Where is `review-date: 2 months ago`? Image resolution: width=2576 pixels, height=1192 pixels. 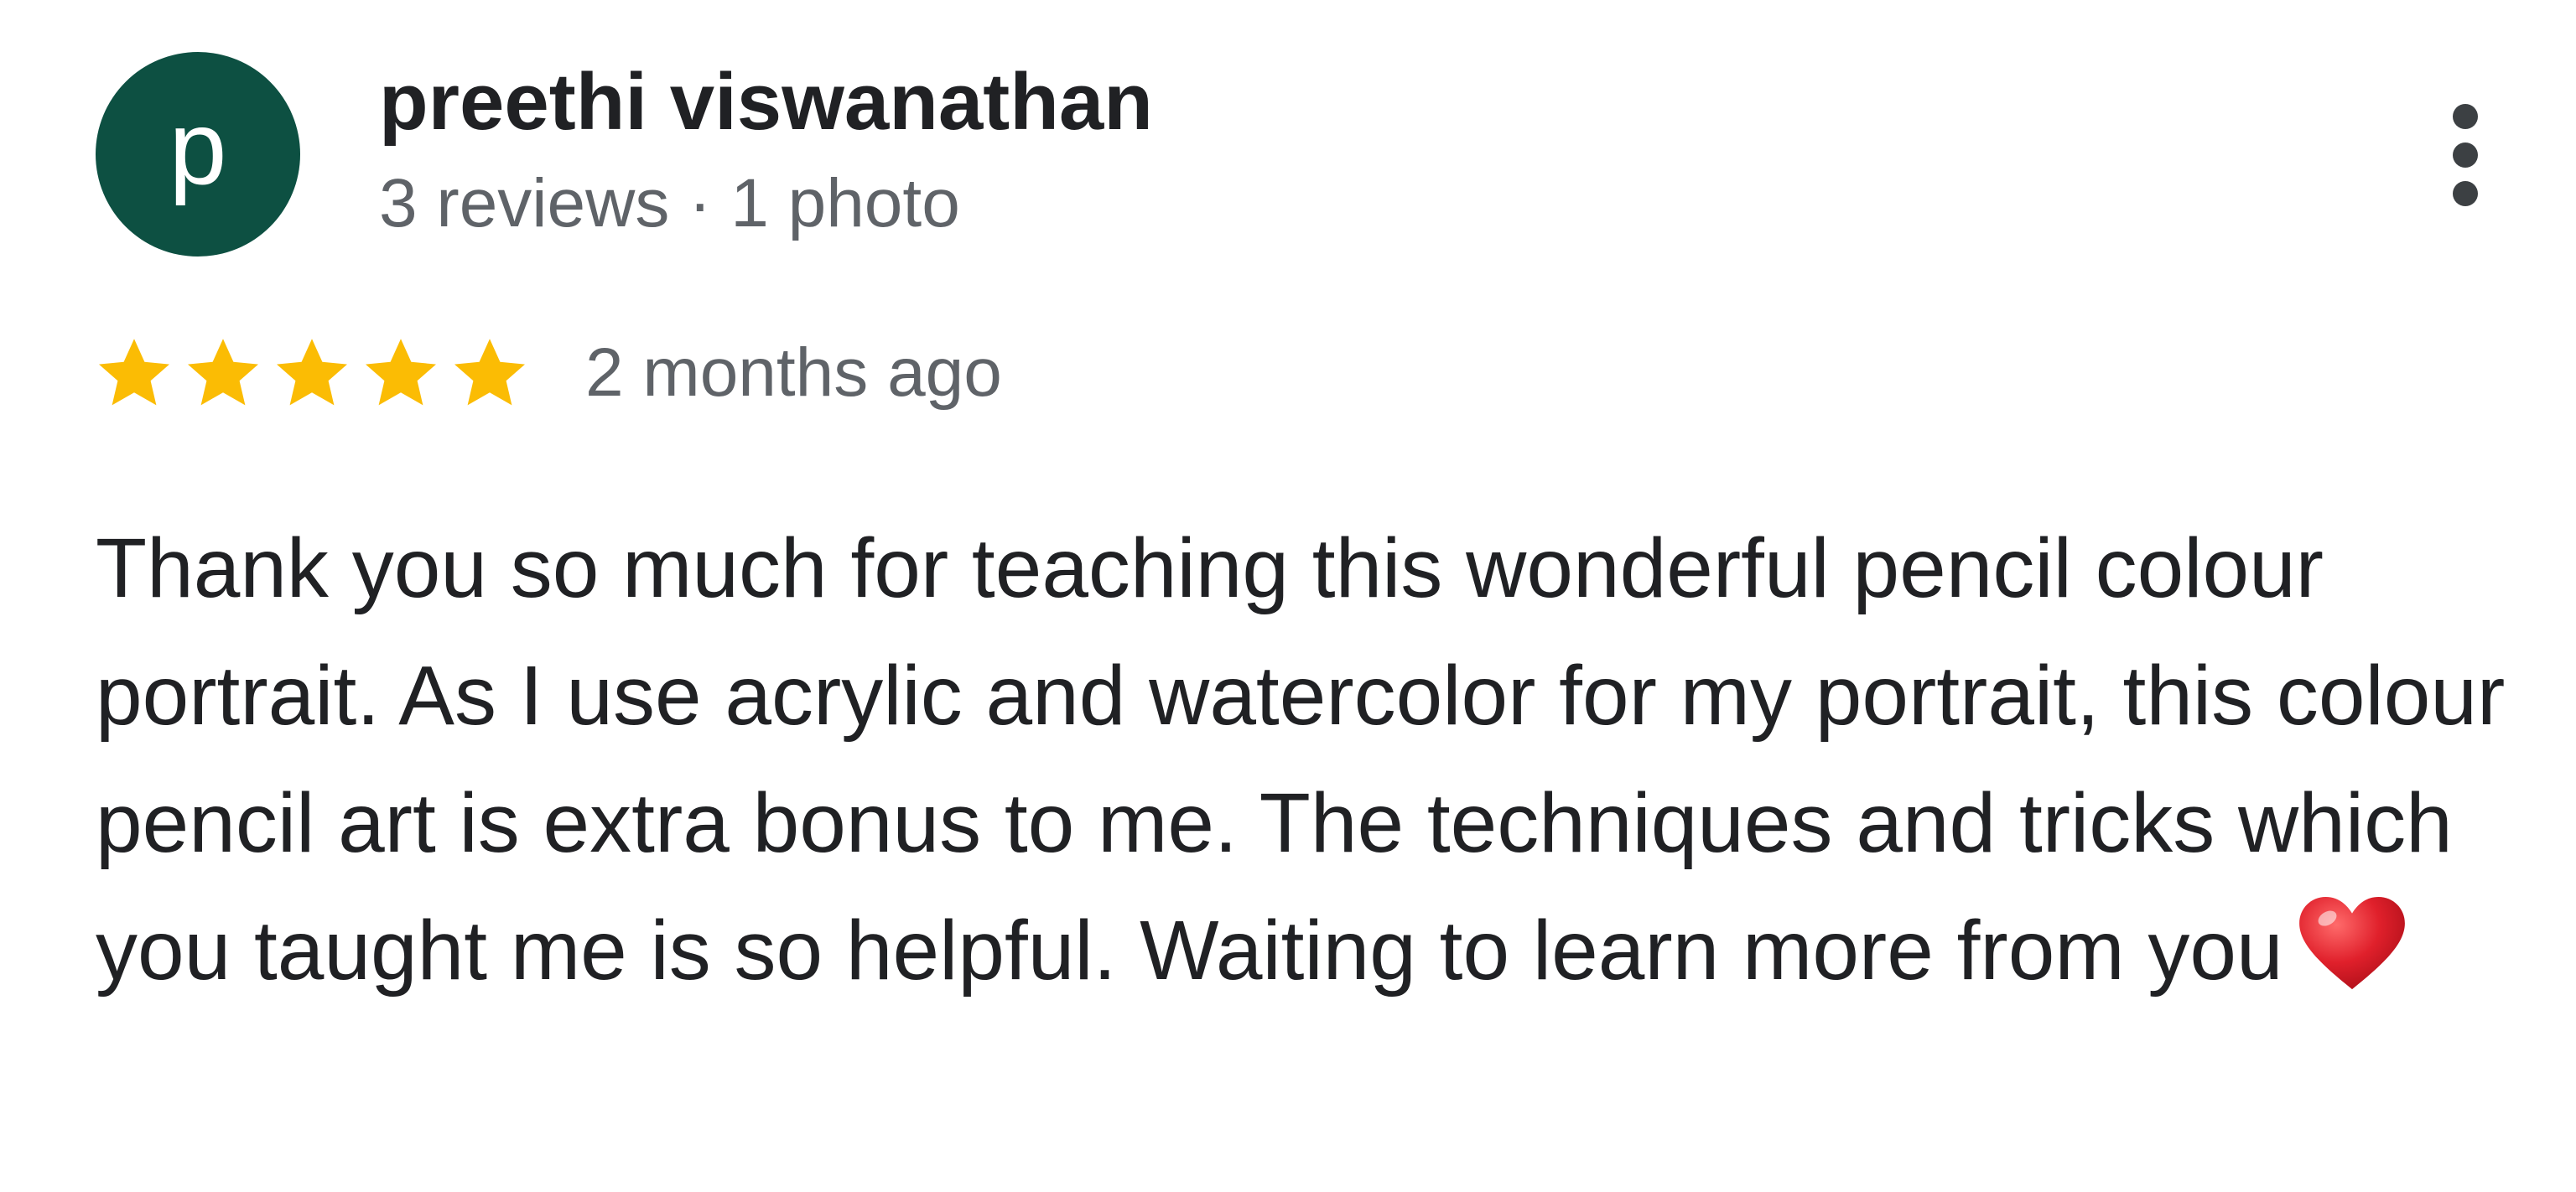 review-date: 2 months ago is located at coordinates (793, 372).